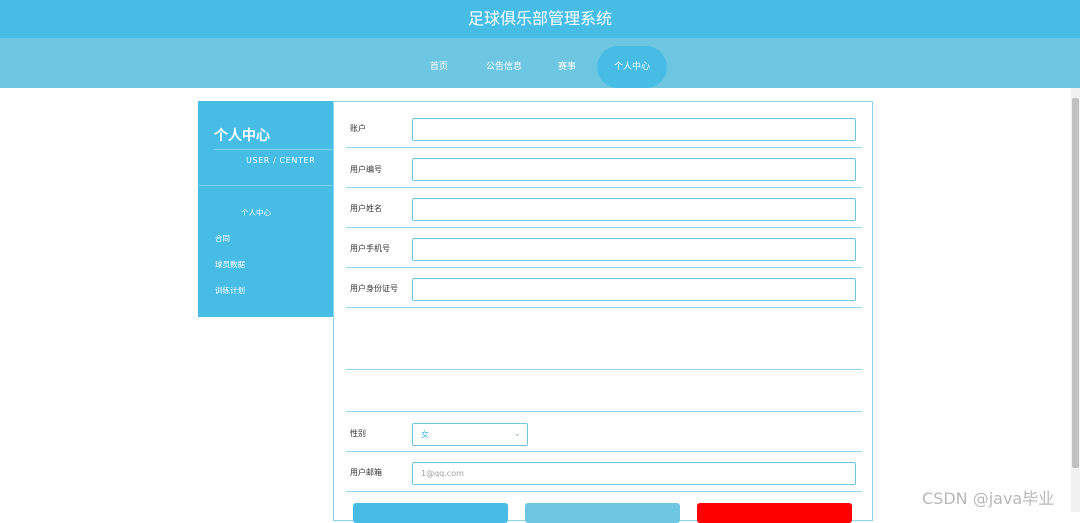  I want to click on account-input, so click(634, 129).